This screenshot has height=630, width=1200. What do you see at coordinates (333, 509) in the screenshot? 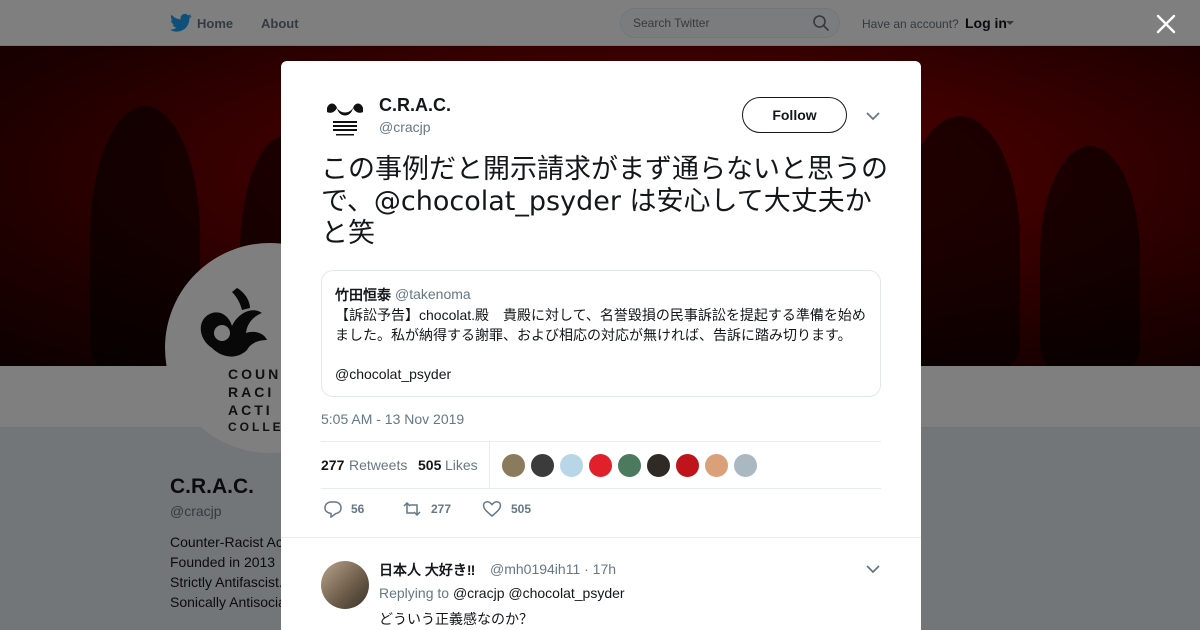
I see `reply-icon` at bounding box center [333, 509].